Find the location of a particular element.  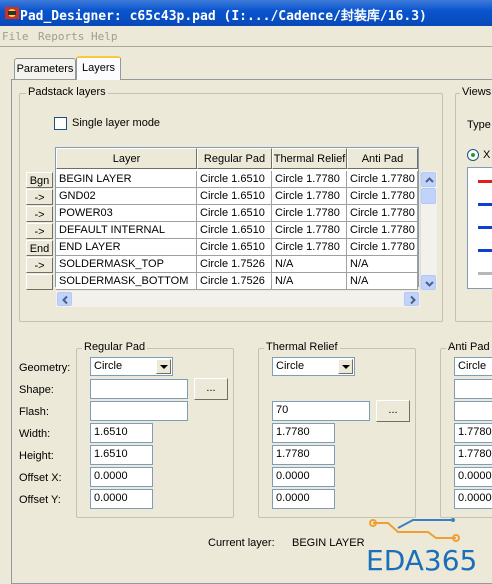

thermal-flash-field: 70 is located at coordinates (321, 411).